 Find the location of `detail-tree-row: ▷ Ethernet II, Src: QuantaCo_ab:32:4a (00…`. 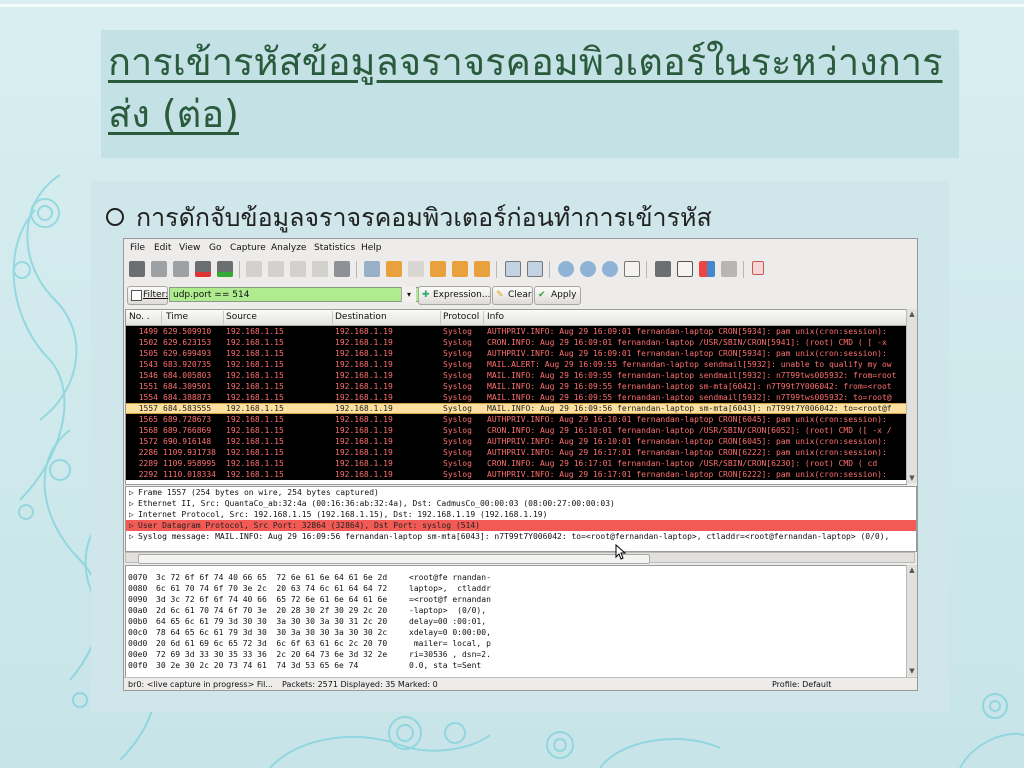

detail-tree-row: ▷ Ethernet II, Src: QuantaCo_ab:32:4a (00… is located at coordinates (521, 503).